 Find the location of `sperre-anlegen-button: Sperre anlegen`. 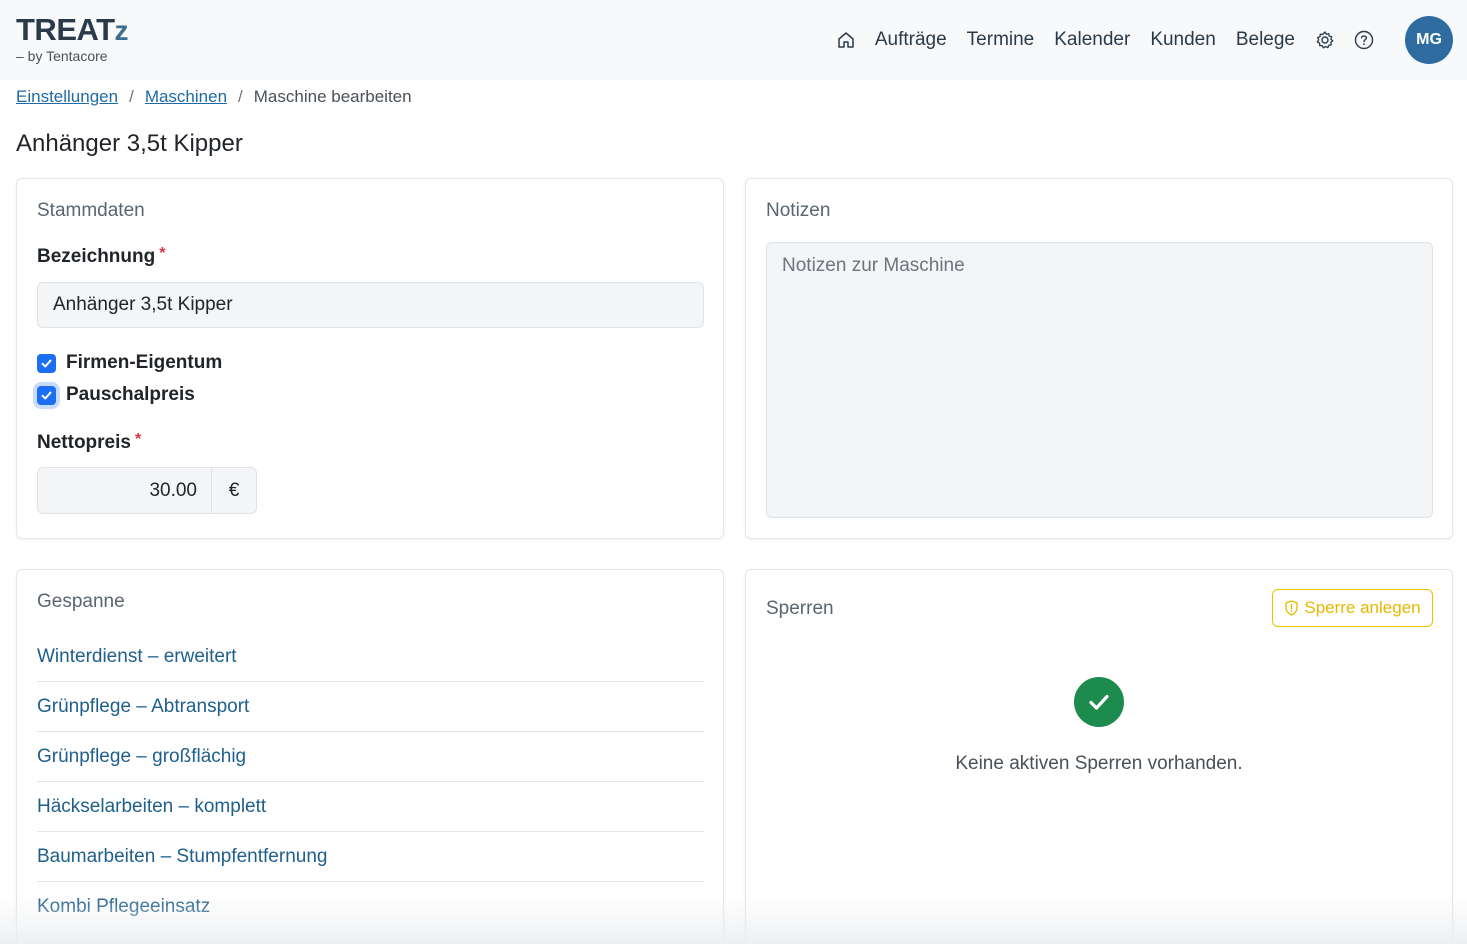

sperre-anlegen-button: Sperre anlegen is located at coordinates (1352, 608).